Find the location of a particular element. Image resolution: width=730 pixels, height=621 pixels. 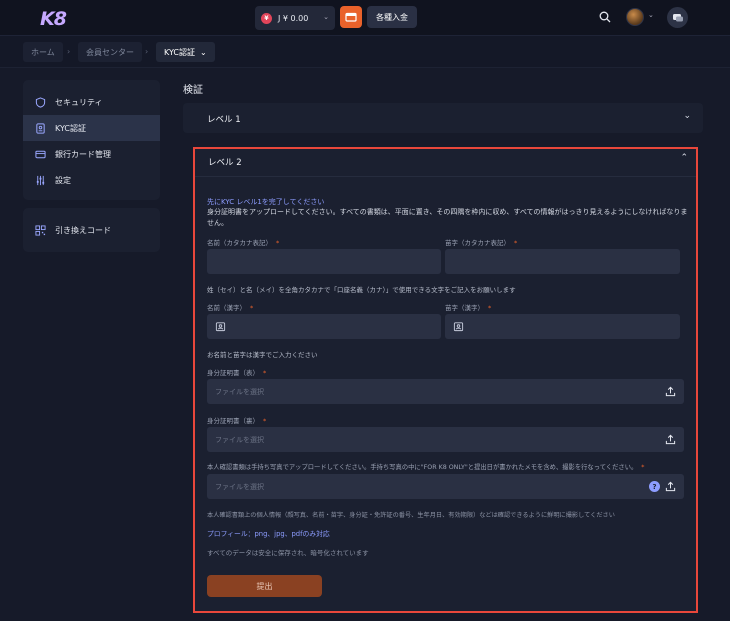

selfie-file-input: ファイルを選択 ? is located at coordinates (445, 486).